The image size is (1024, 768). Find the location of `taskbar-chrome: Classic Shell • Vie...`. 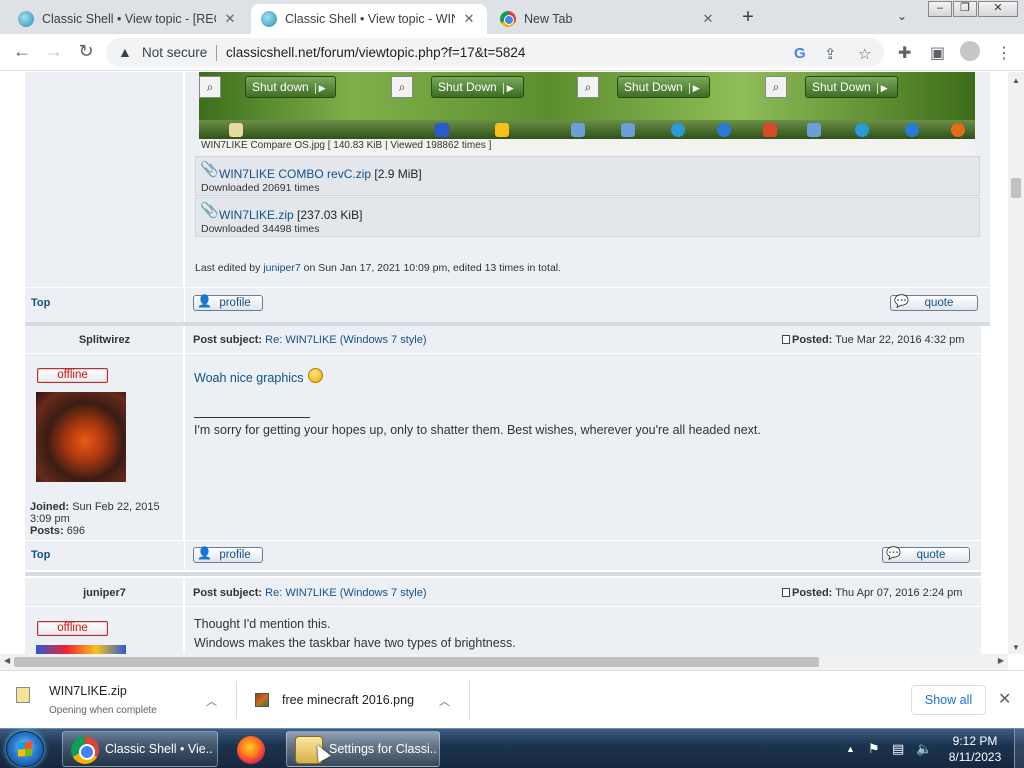

taskbar-chrome: Classic Shell • Vie... is located at coordinates (140, 749).